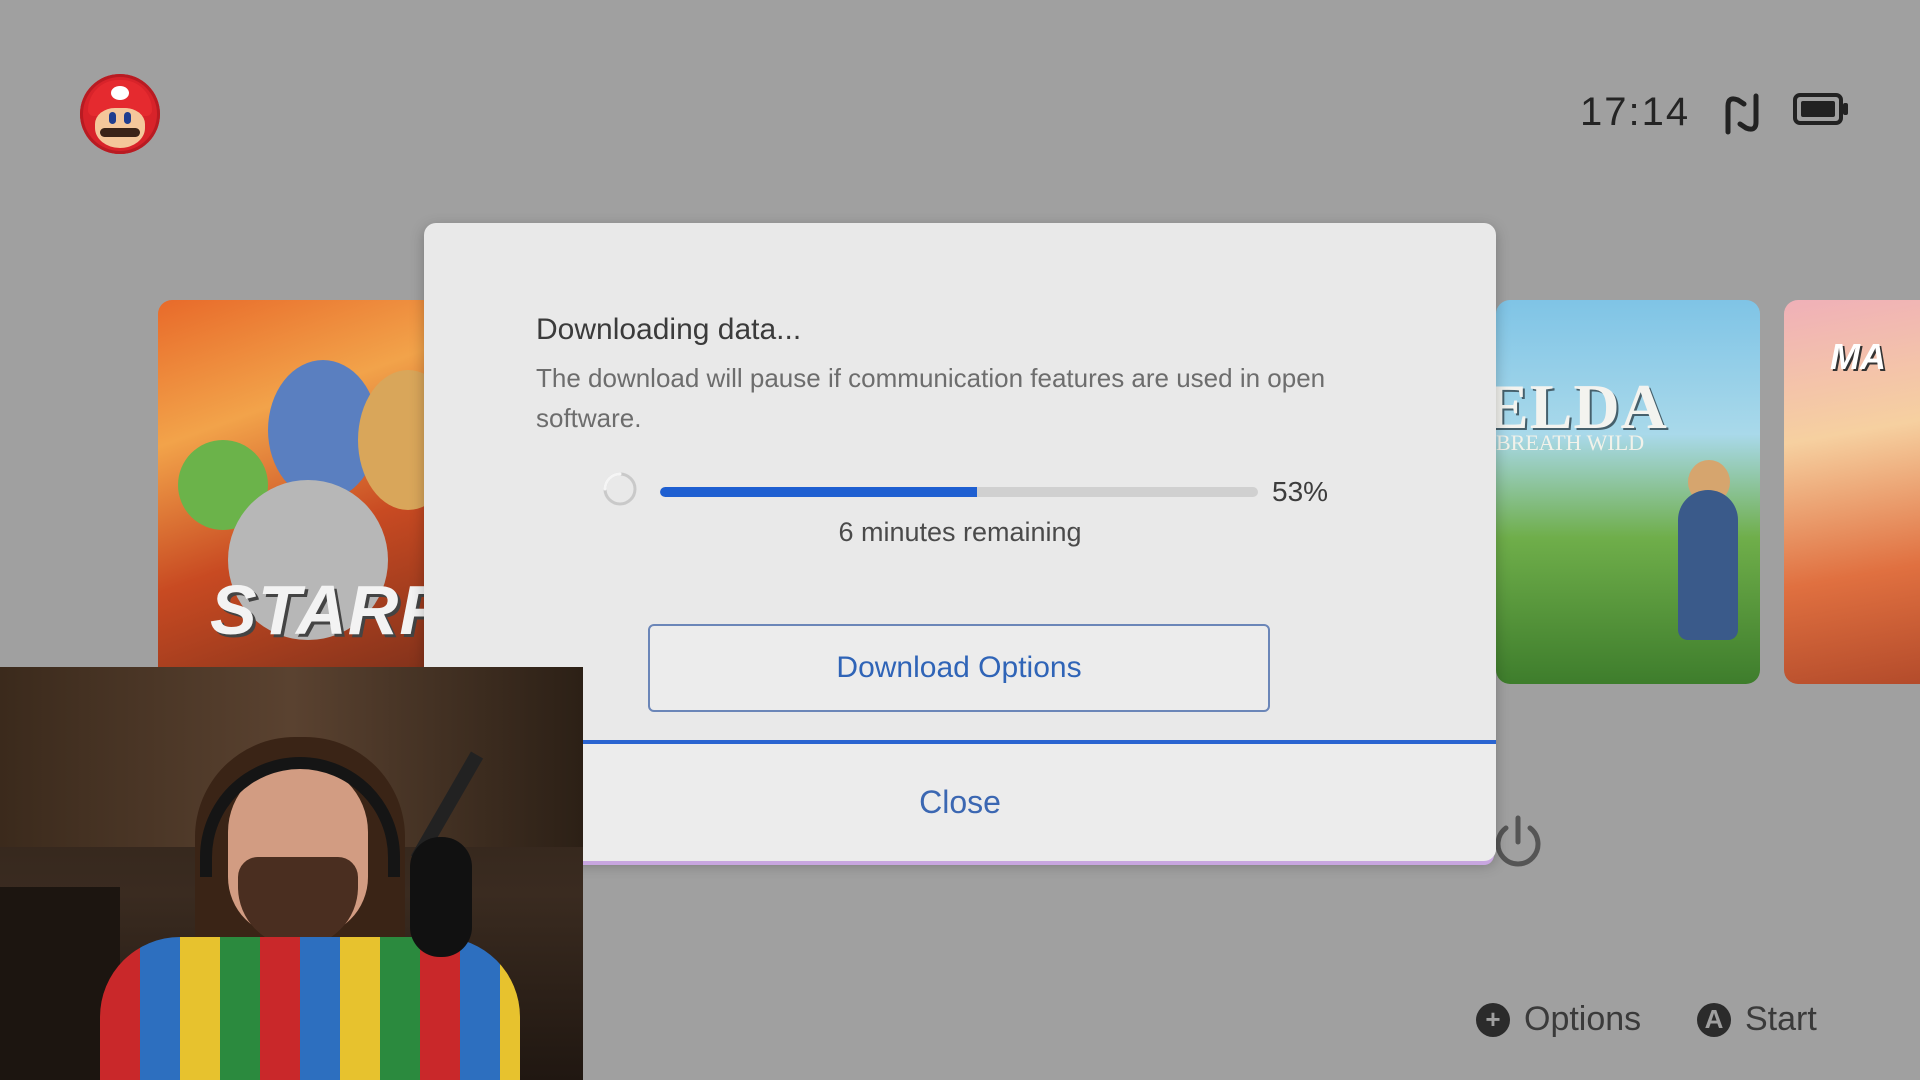 The image size is (1920, 1080). Describe the element at coordinates (120, 114) in the screenshot. I see `user-avatar` at that location.